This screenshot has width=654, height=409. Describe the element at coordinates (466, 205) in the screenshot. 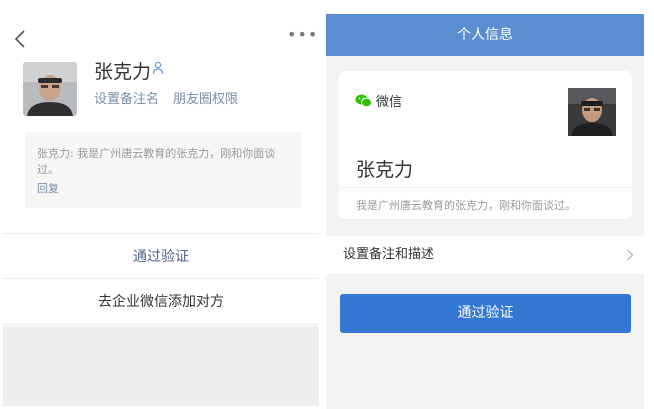

I see `profile-description: 我是广州唐云教育的张克力，刚和你面谈过。` at that location.